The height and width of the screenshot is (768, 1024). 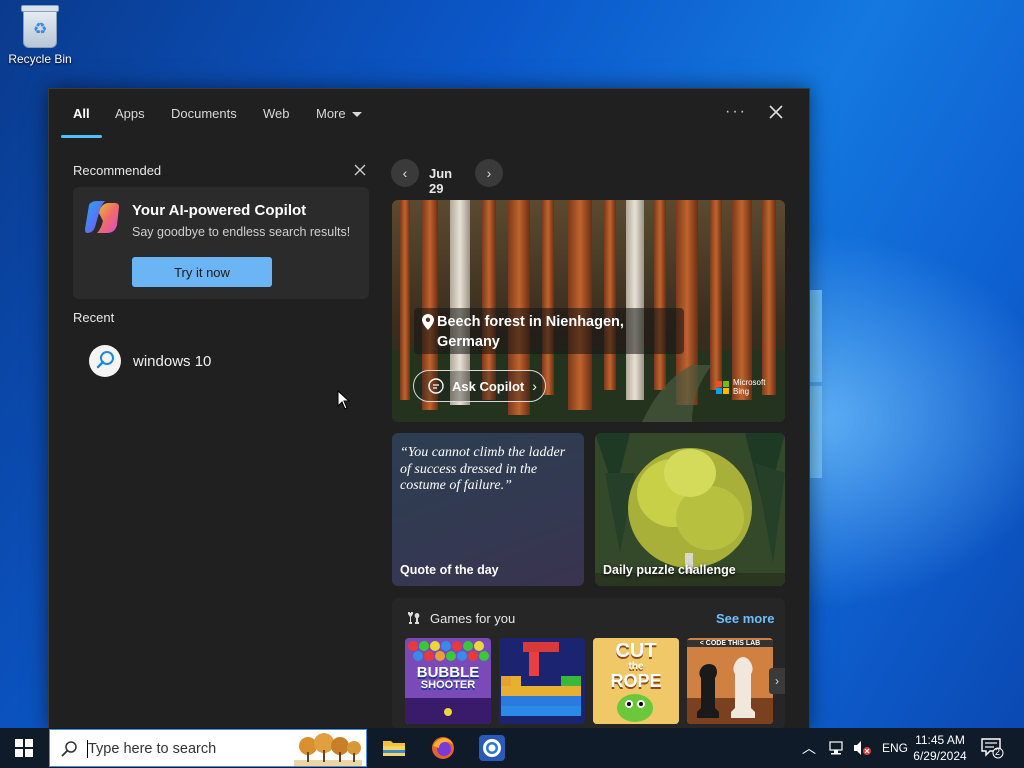 What do you see at coordinates (998, 752) in the screenshot?
I see `notification-count: 2` at bounding box center [998, 752].